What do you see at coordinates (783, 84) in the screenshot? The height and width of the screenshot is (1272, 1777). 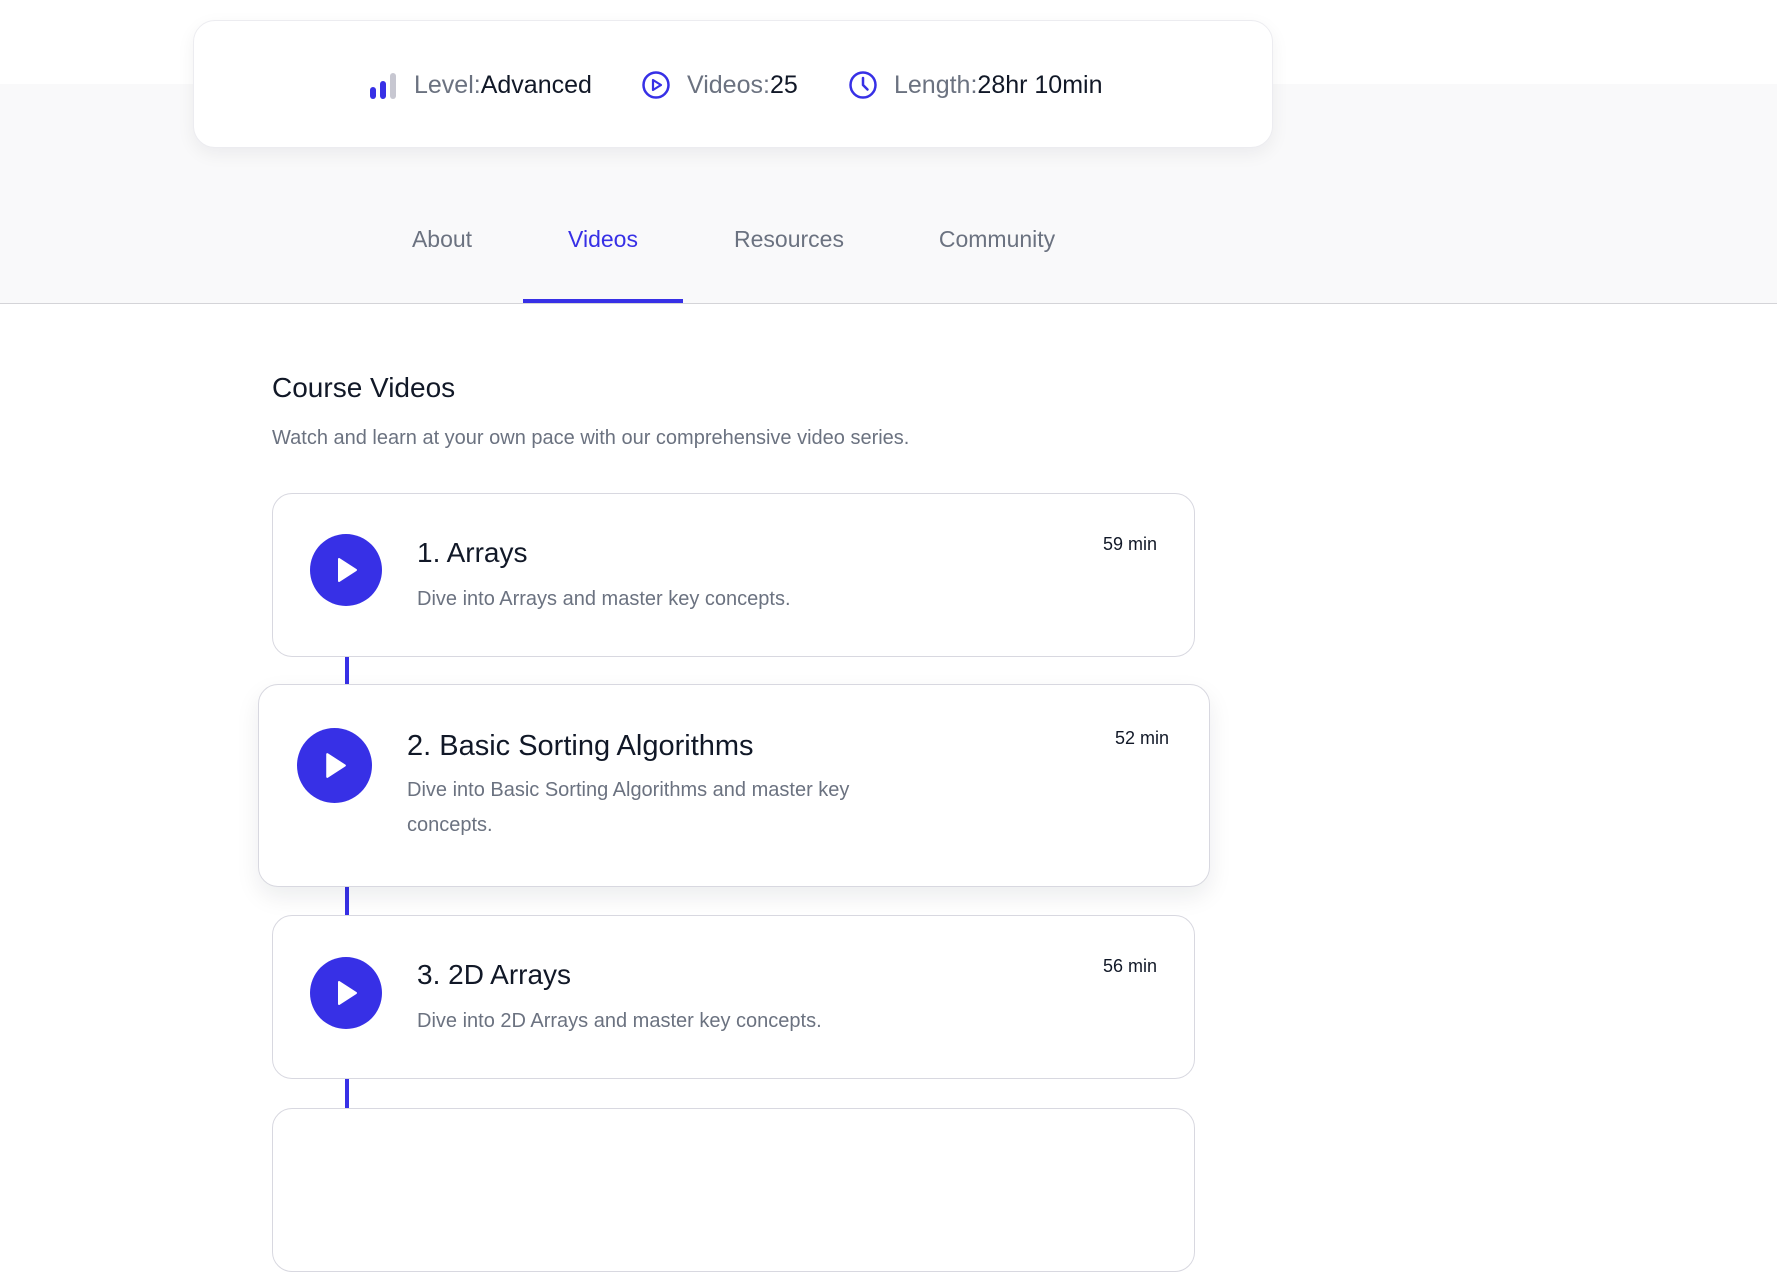 I see `stat-videos-value: 25` at bounding box center [783, 84].